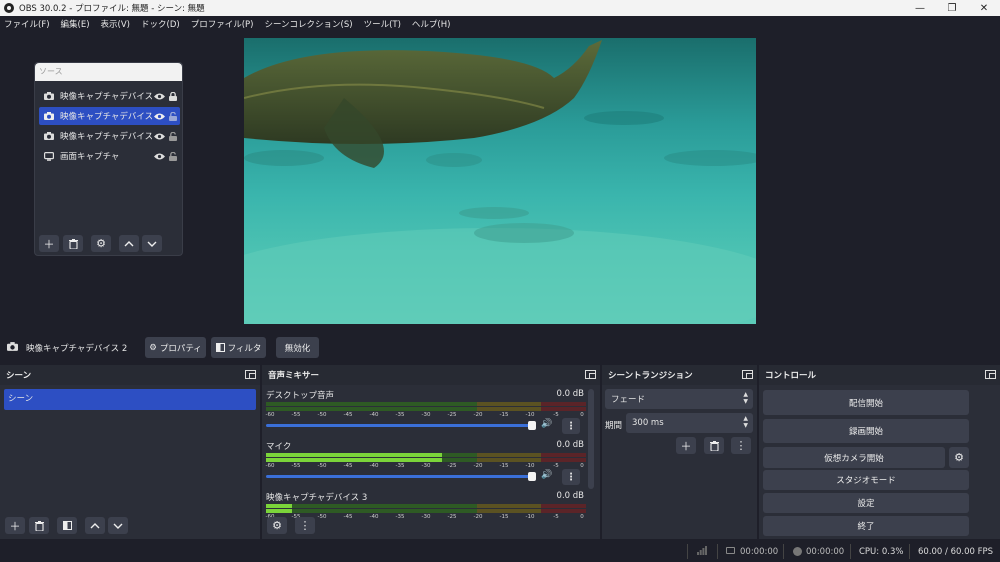 This screenshot has height=562, width=1000. What do you see at coordinates (866, 526) in the screenshot?
I see `exit-button: 終了` at bounding box center [866, 526].